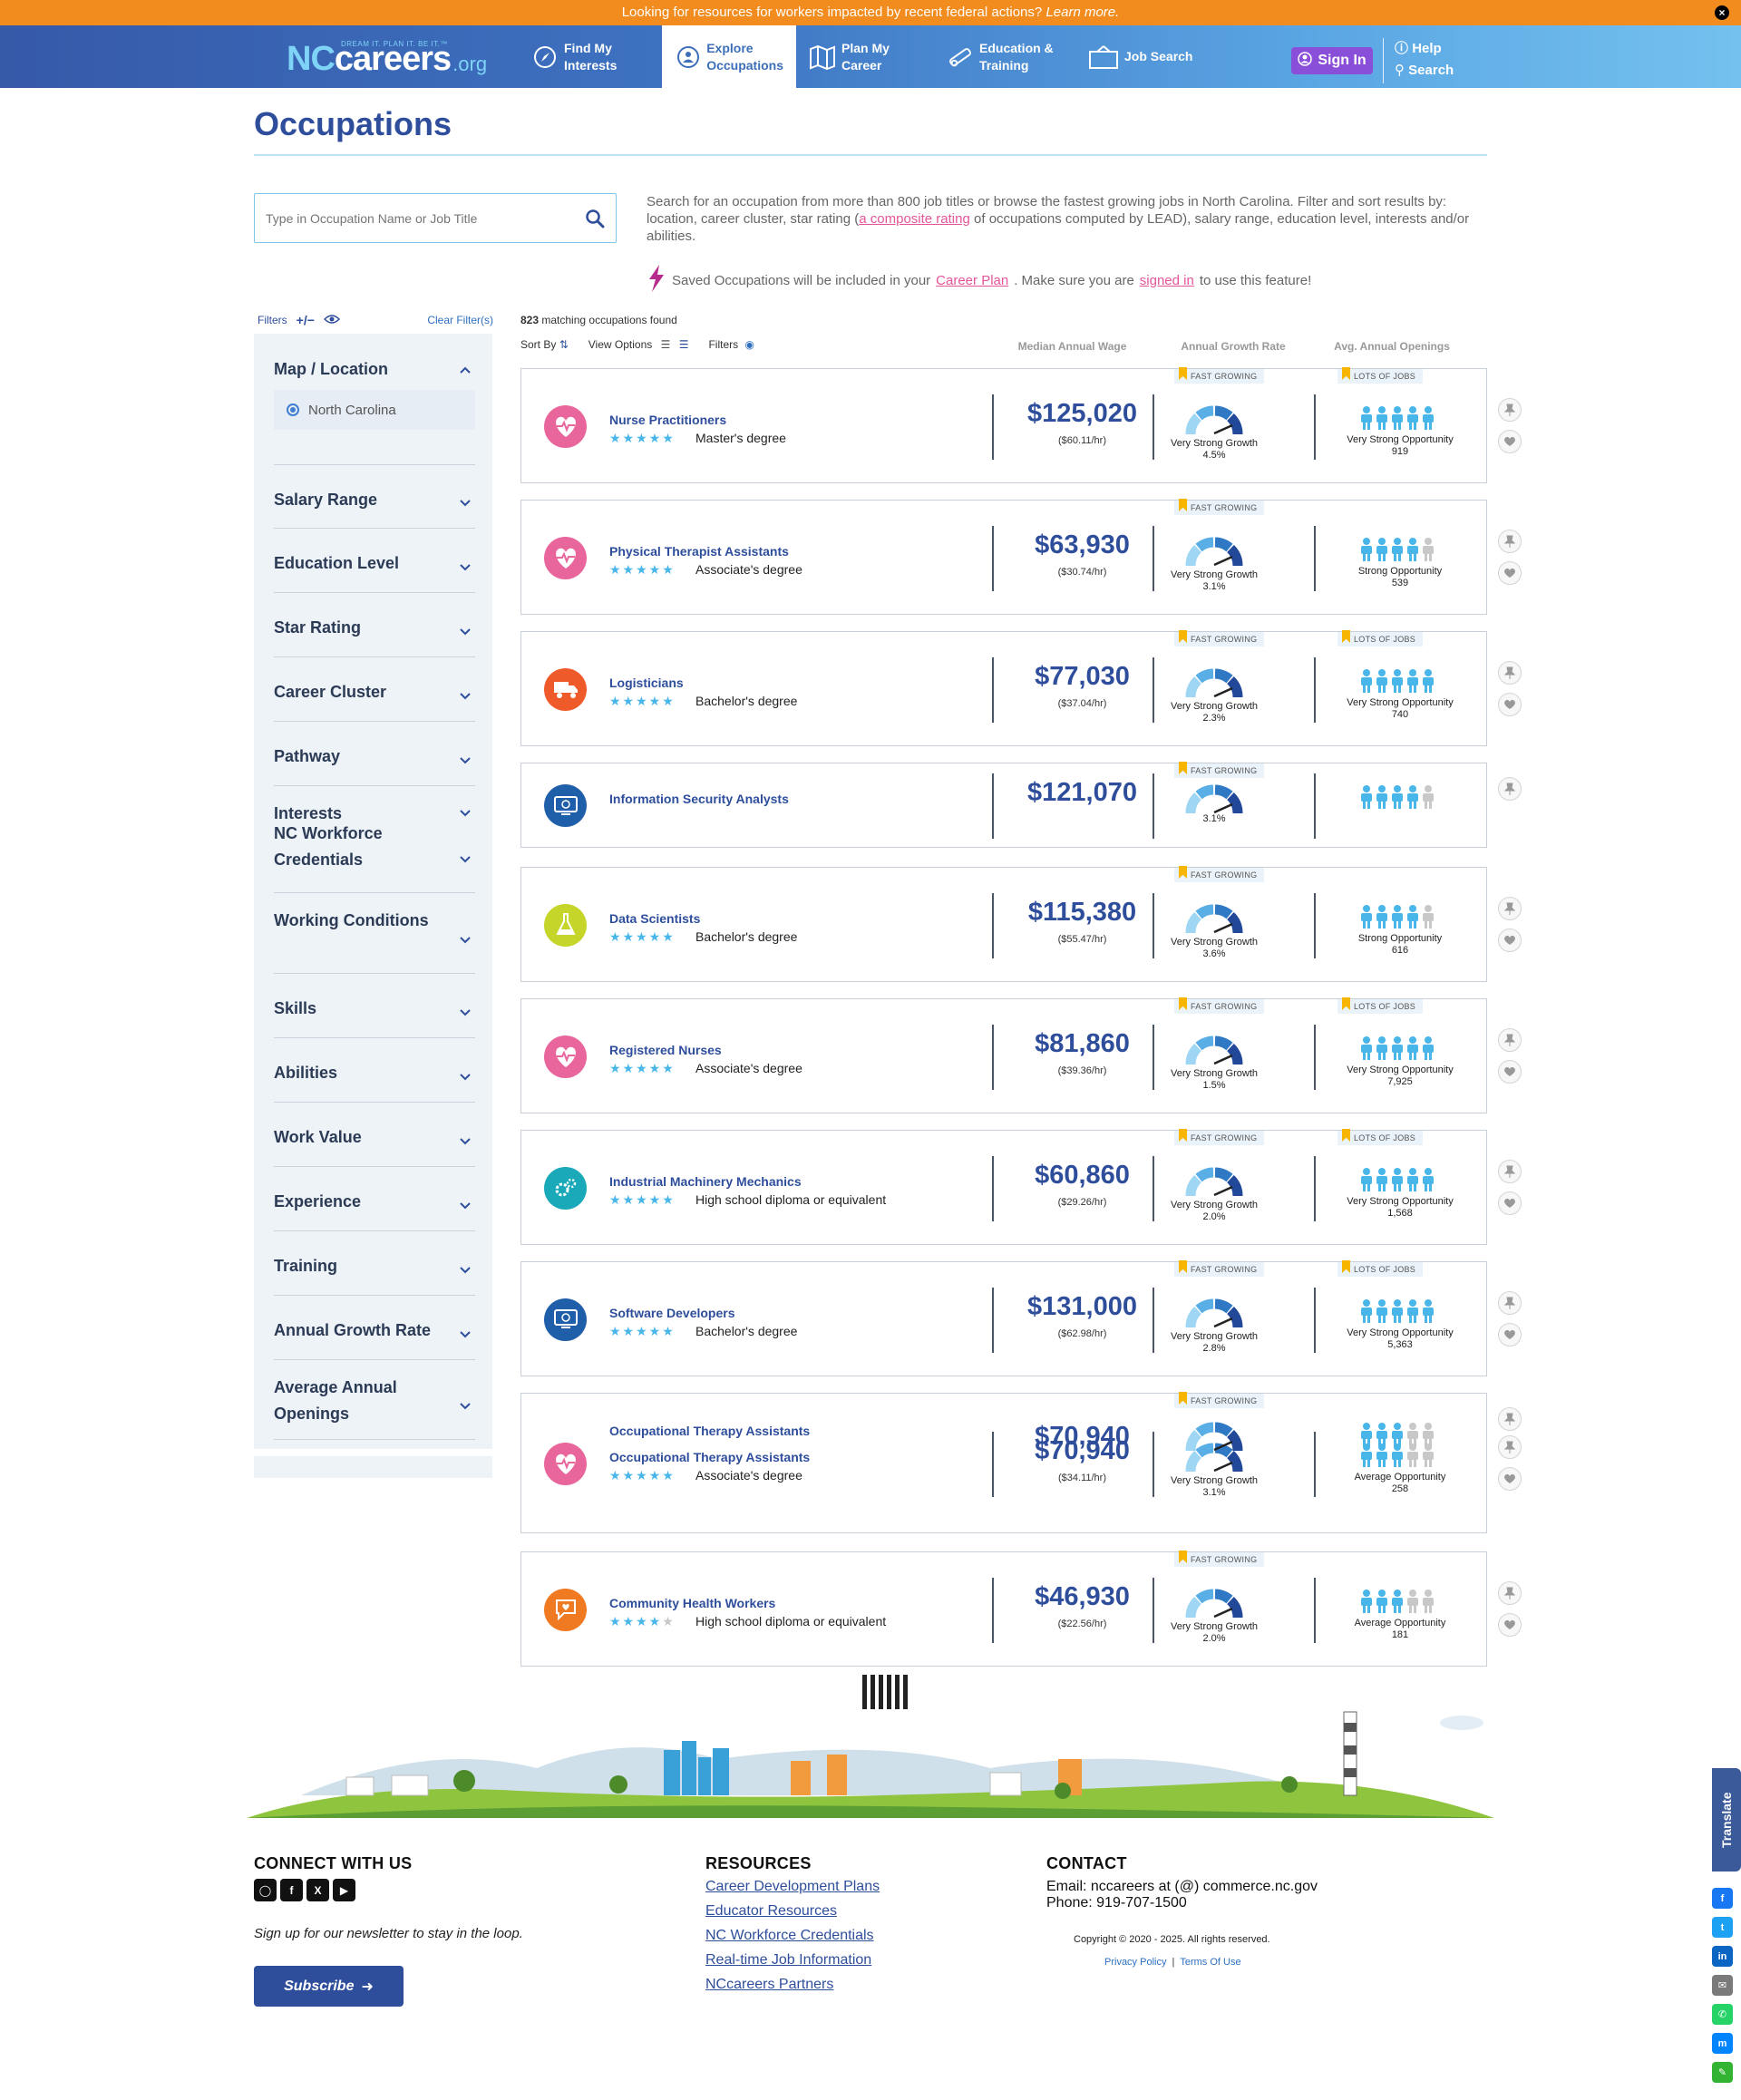 The width and height of the screenshot is (1741, 2100). I want to click on sign-in-button: Sign In, so click(1332, 60).